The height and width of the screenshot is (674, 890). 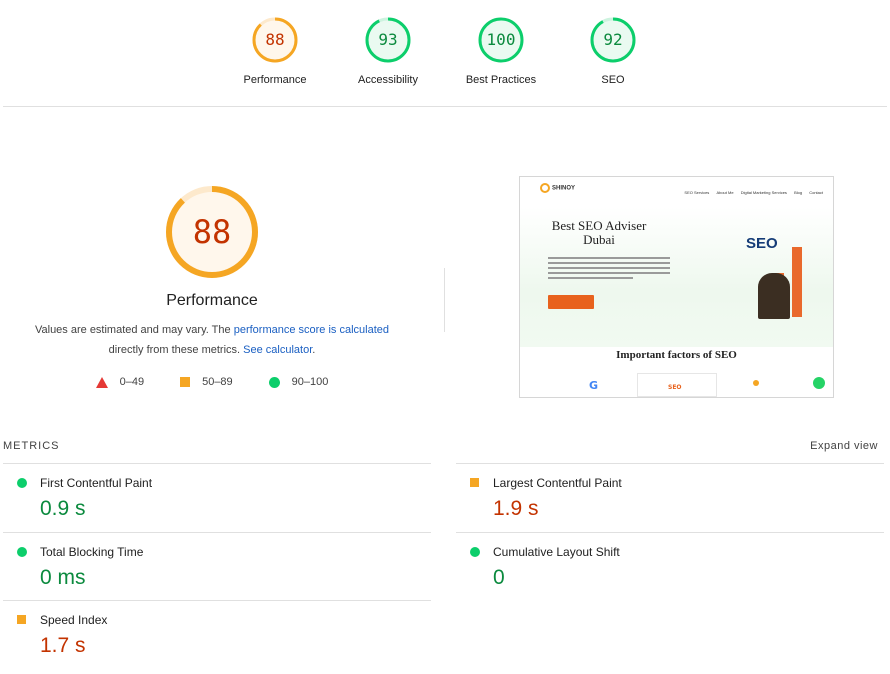 What do you see at coordinates (501, 80) in the screenshot?
I see `gauge-label: Best Practices` at bounding box center [501, 80].